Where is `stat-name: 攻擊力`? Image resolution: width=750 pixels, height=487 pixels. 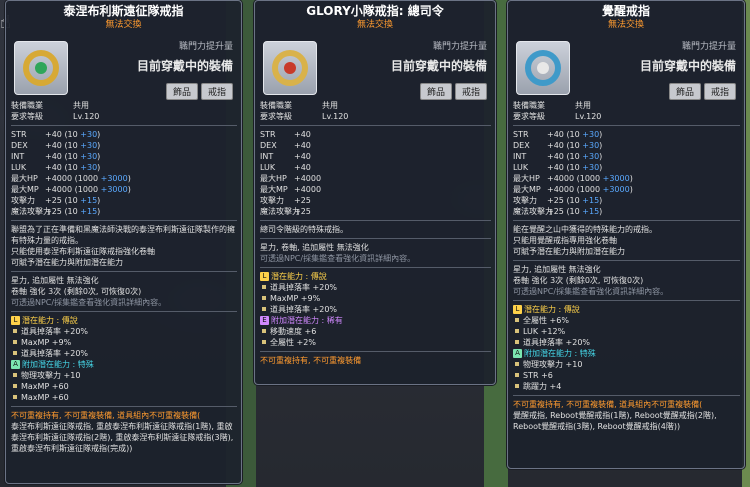 stat-name: 攻擊力 is located at coordinates (272, 200).